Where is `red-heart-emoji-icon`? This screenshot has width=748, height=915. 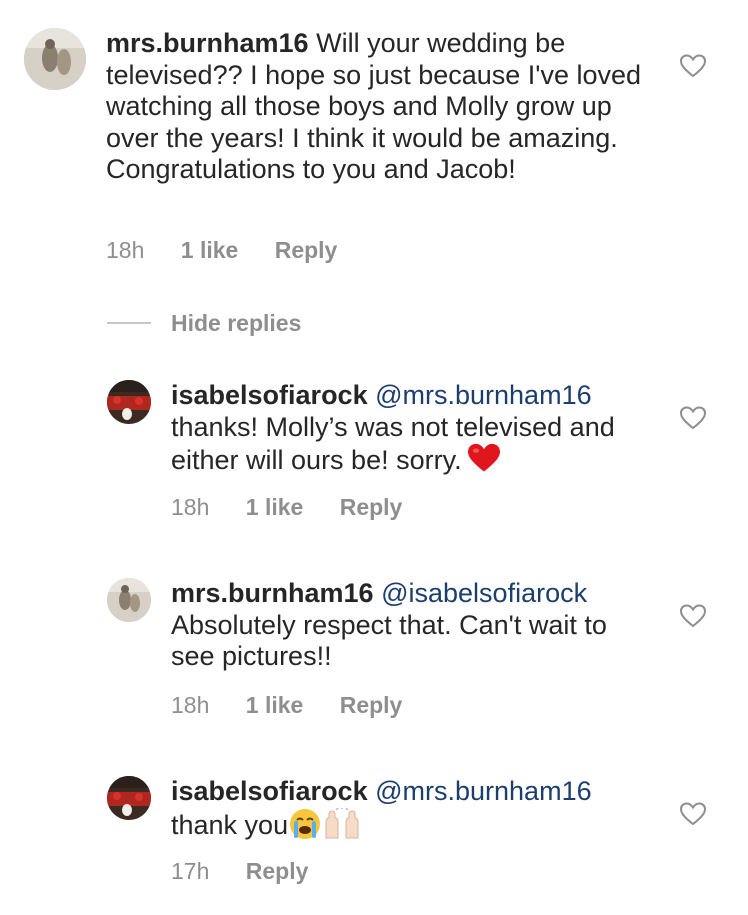 red-heart-emoji-icon is located at coordinates (483, 457).